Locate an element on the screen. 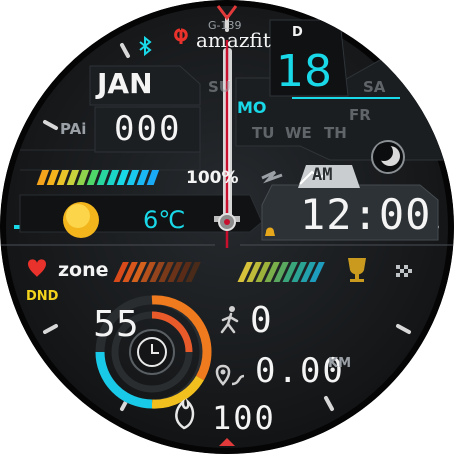  pai-label: PAi is located at coordinates (73, 129).